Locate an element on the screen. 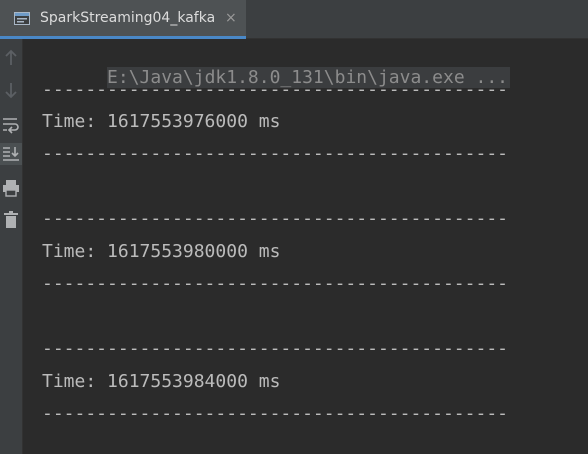 The width and height of the screenshot is (588, 454). up-arrow-icon is located at coordinates (11, 58).